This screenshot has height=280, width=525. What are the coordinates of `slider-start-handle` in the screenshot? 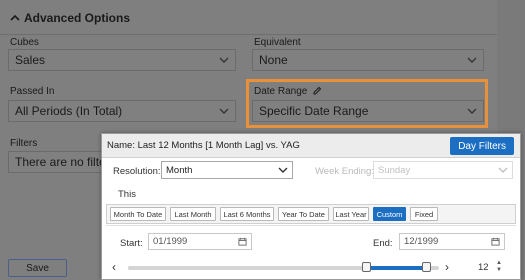 It's located at (366, 267).